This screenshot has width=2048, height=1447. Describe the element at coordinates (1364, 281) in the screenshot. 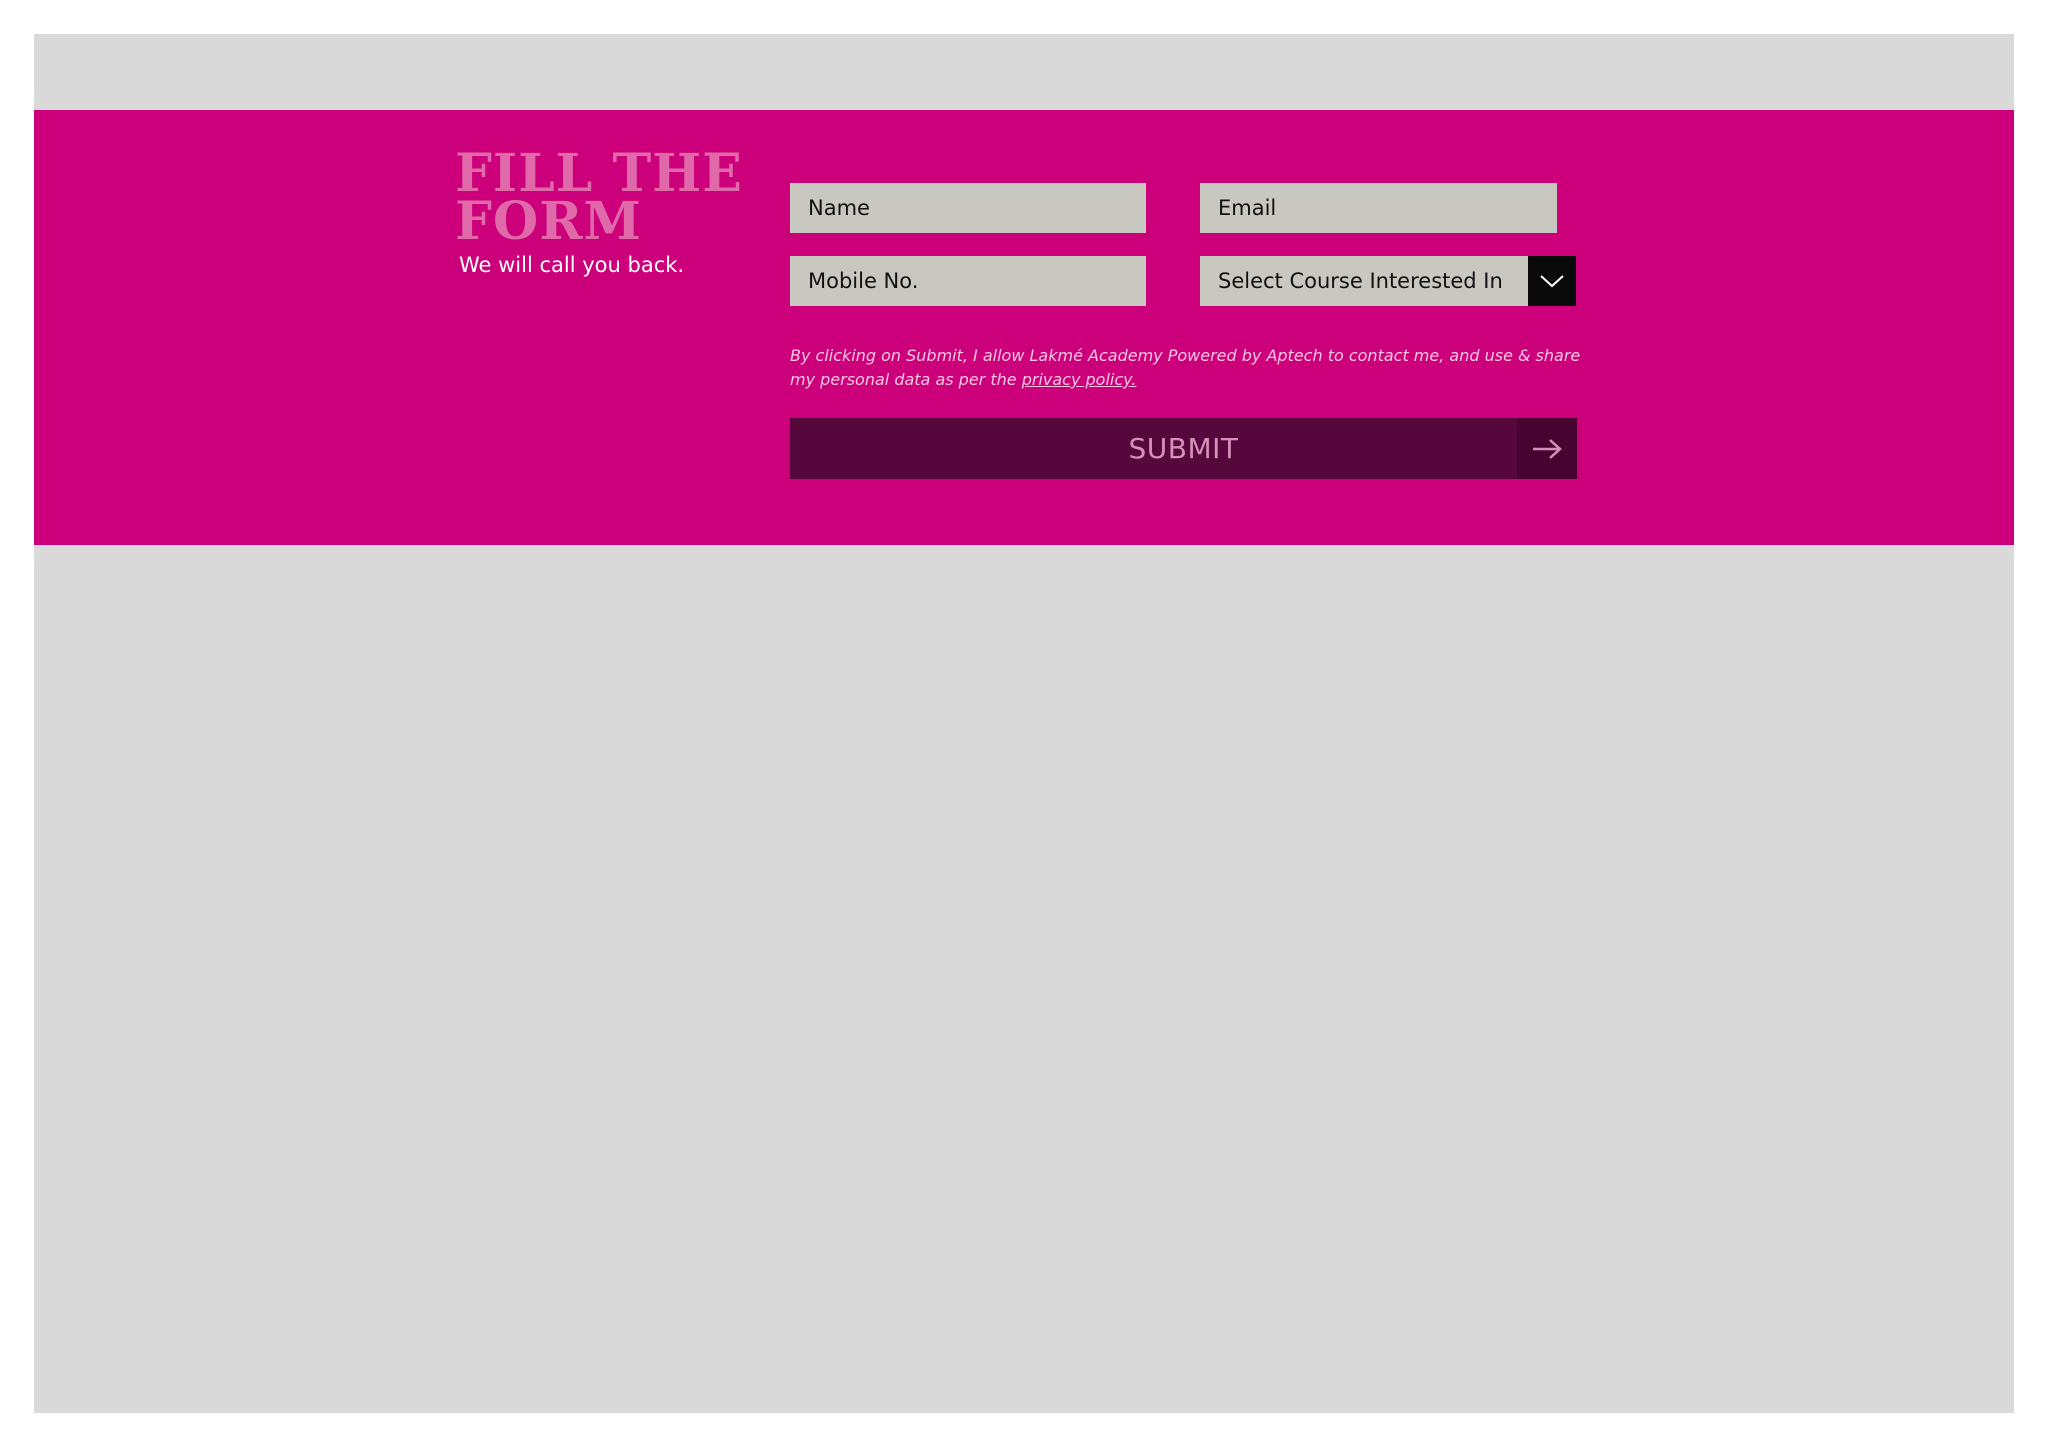

I see `course-select-value: Select Course Interested In` at that location.